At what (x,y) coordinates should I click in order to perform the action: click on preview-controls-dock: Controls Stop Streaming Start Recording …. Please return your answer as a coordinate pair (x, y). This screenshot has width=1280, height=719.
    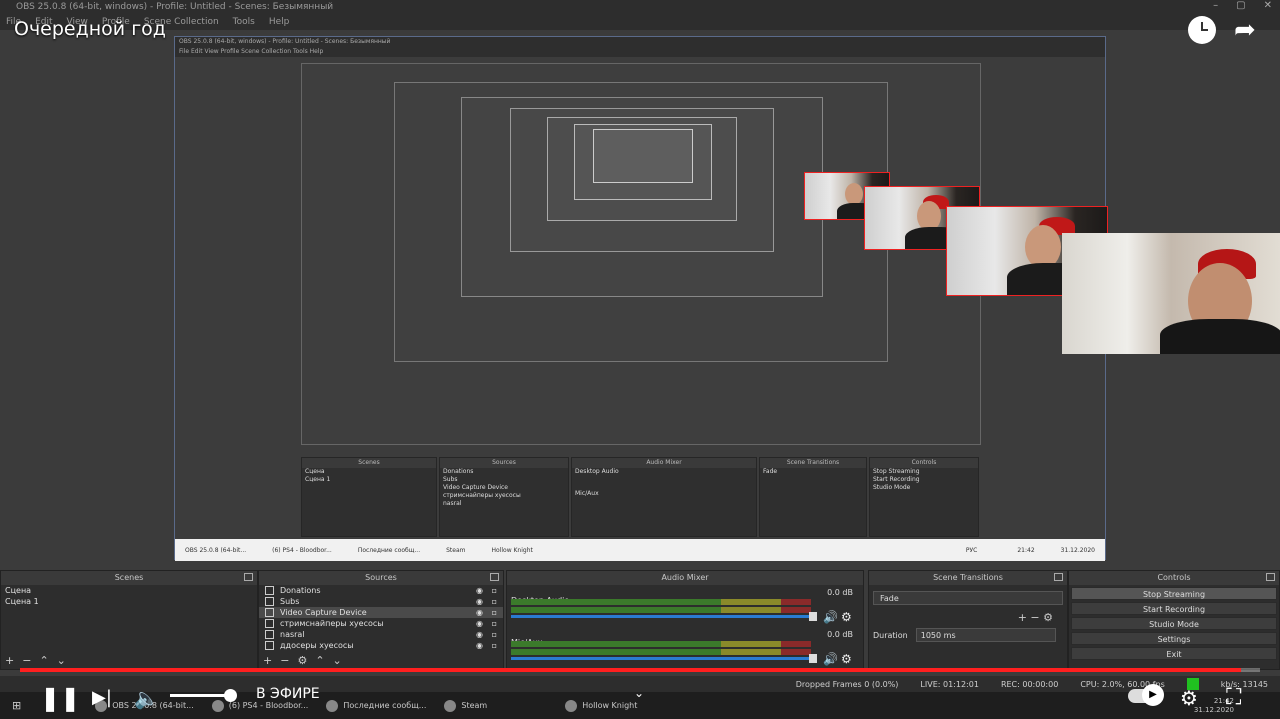
    Looking at the image, I should click on (924, 497).